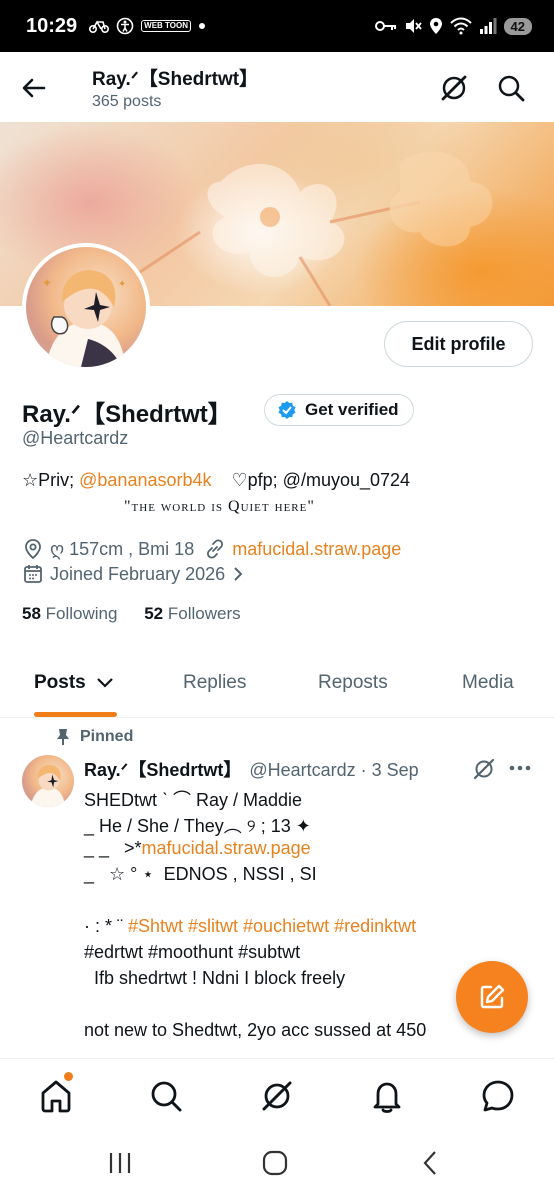 This screenshot has width=554, height=1200. What do you see at coordinates (154, 613) in the screenshot?
I see `followers-count: 52` at bounding box center [154, 613].